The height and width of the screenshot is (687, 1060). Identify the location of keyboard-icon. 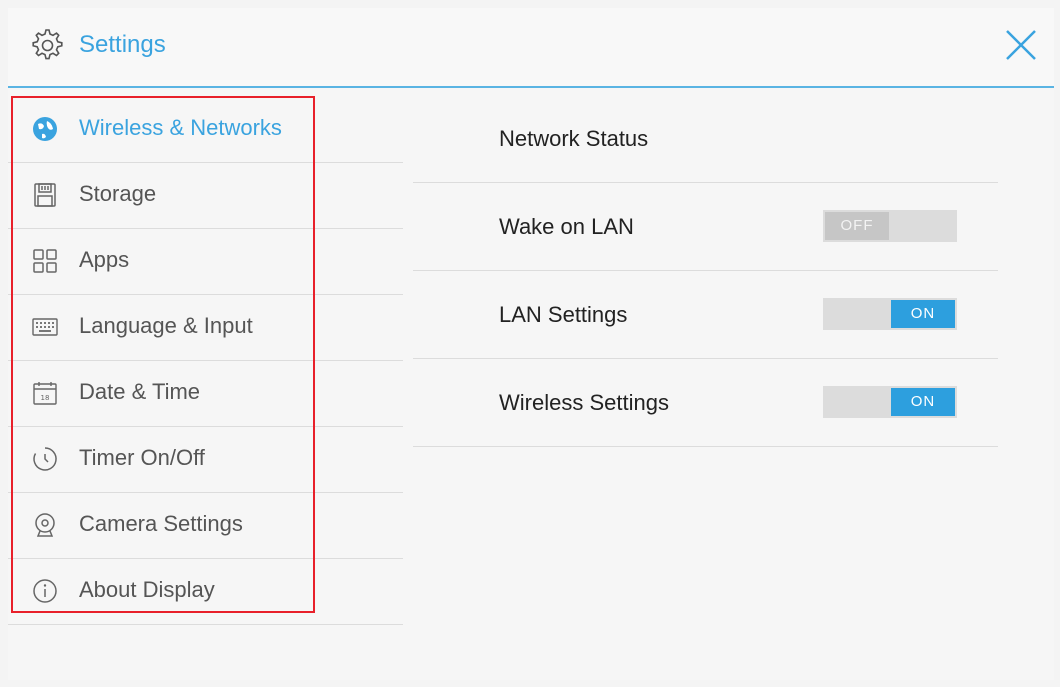
(45, 327).